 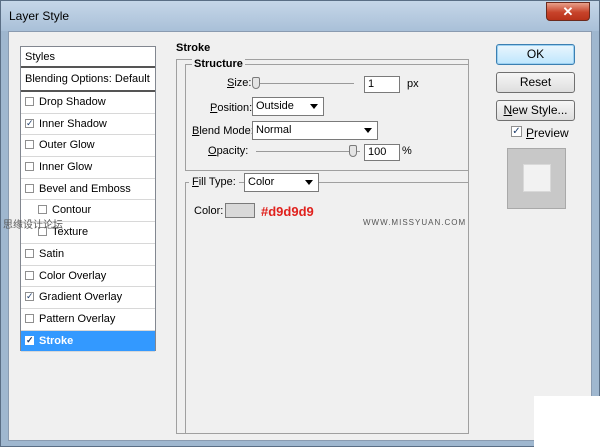 I want to click on preview-label: Preview, so click(x=547, y=133).